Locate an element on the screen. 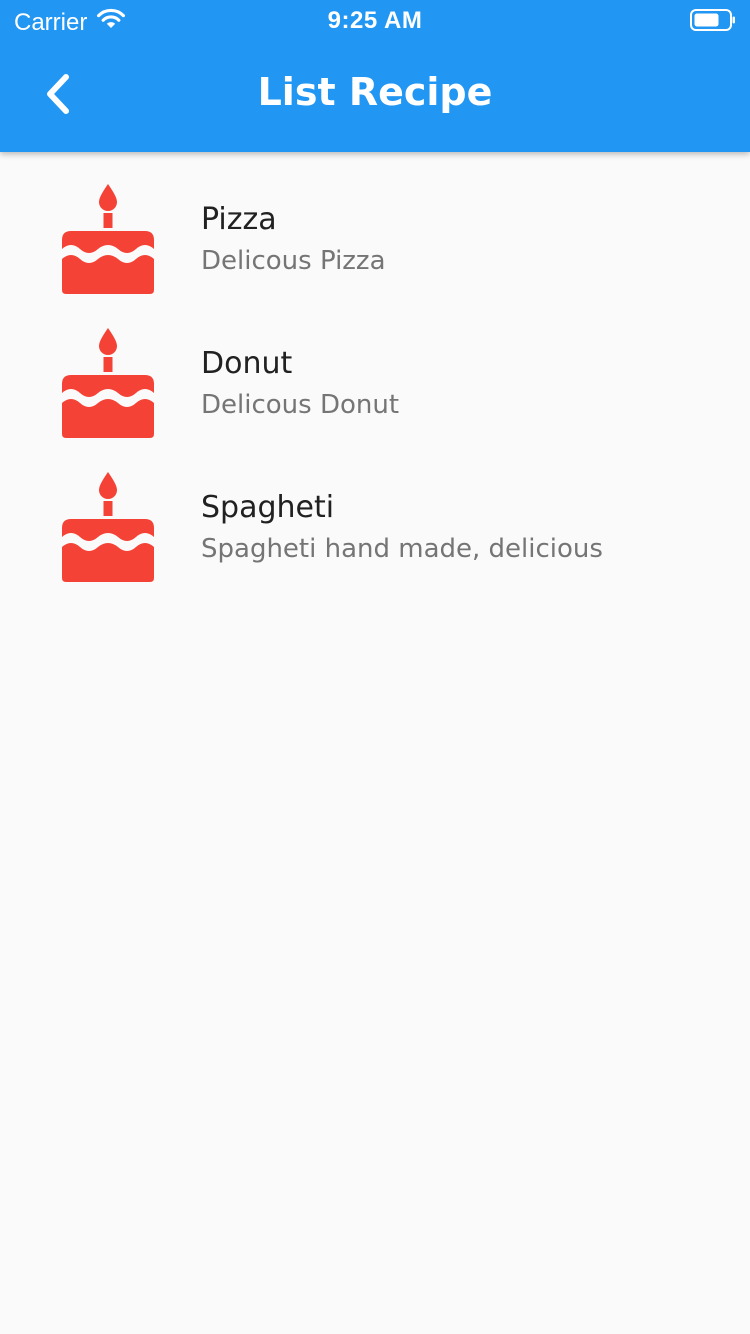  item-title: Donut is located at coordinates (247, 363).